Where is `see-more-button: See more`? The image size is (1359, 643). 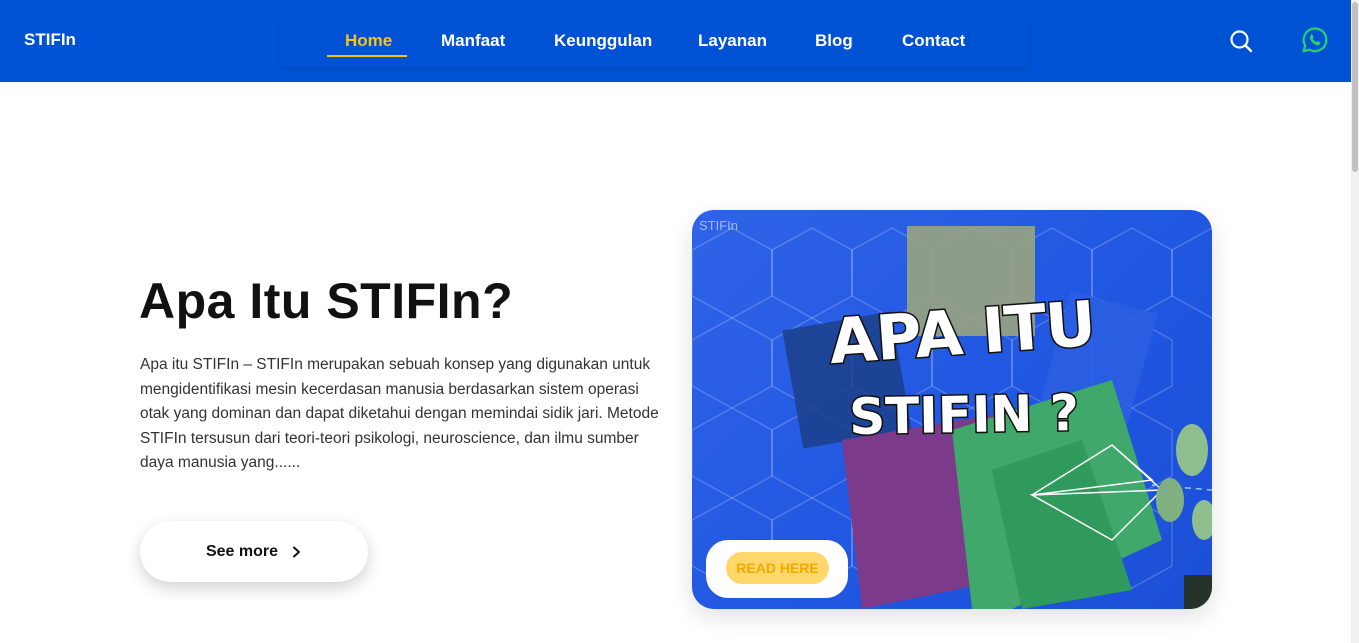
see-more-button: See more is located at coordinates (254, 551).